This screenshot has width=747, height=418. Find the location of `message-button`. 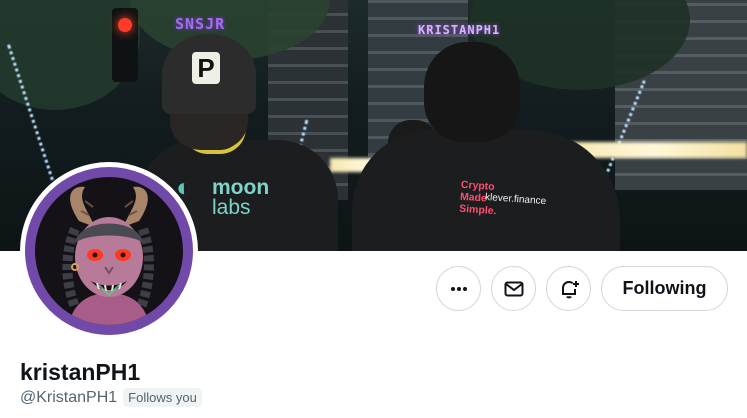

message-button is located at coordinates (513, 288).